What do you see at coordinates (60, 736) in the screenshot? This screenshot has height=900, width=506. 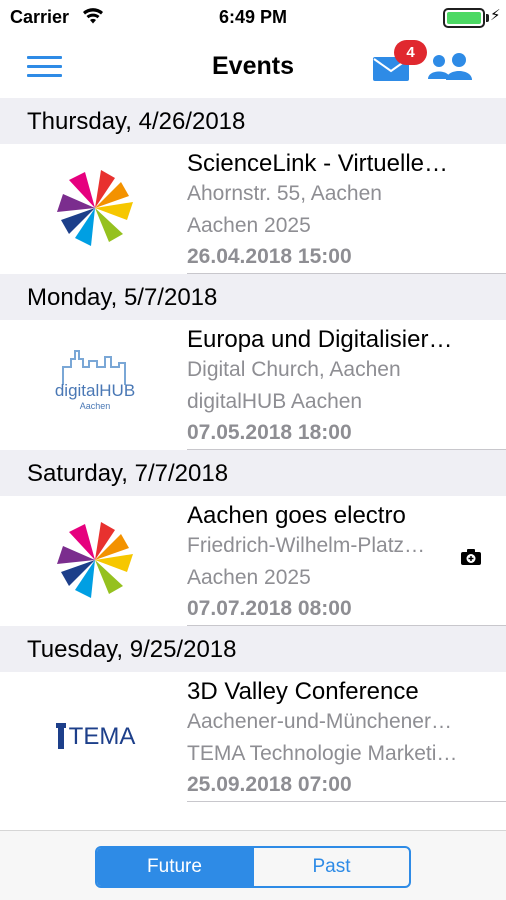 I see `tema-tower-icon` at bounding box center [60, 736].